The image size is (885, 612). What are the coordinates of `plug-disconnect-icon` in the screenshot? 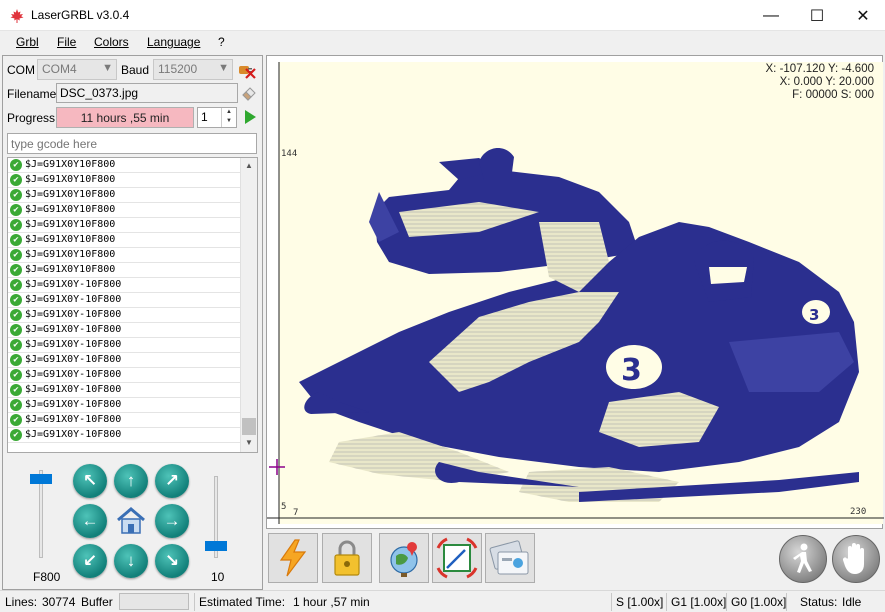 It's located at (247, 70).